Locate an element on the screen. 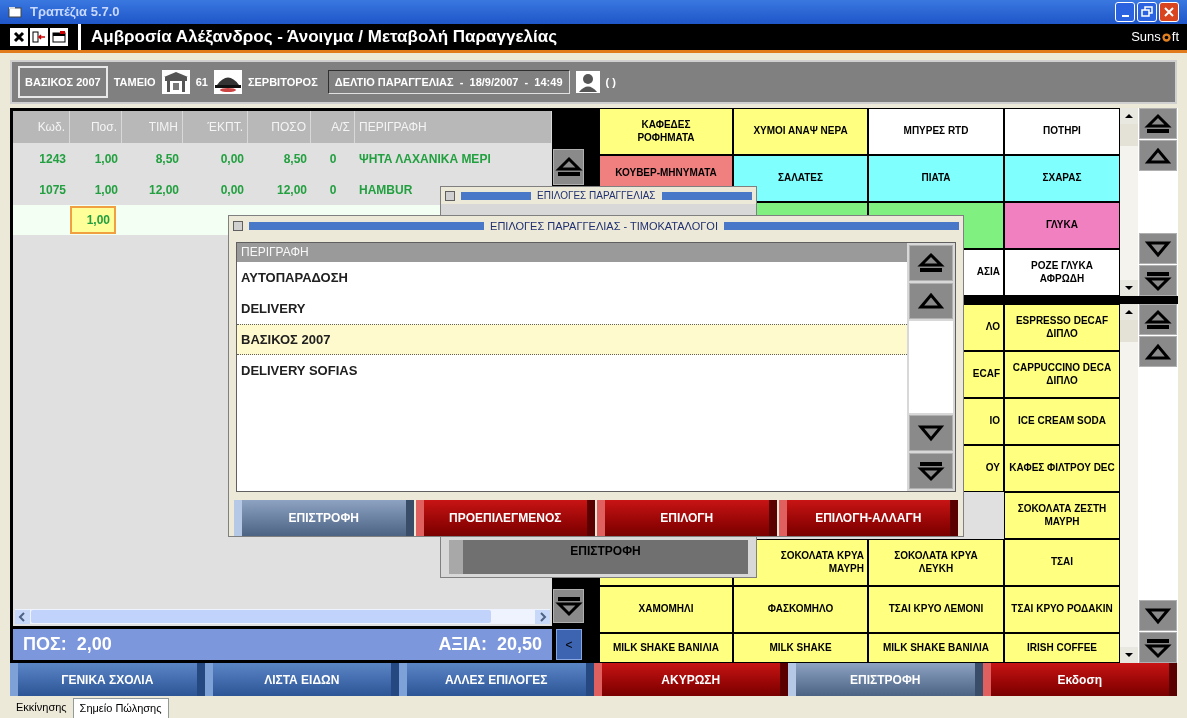 The width and height of the screenshot is (1187, 718). menu-tile: ΣΧΑΡΑΣ is located at coordinates (1062, 178).